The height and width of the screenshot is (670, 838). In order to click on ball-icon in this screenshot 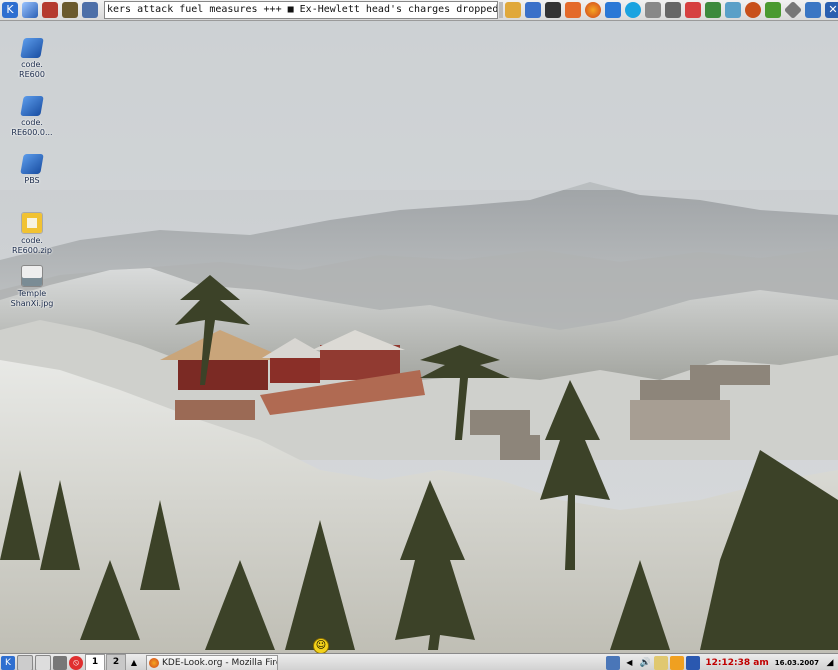, I will do `click(753, 10)`.